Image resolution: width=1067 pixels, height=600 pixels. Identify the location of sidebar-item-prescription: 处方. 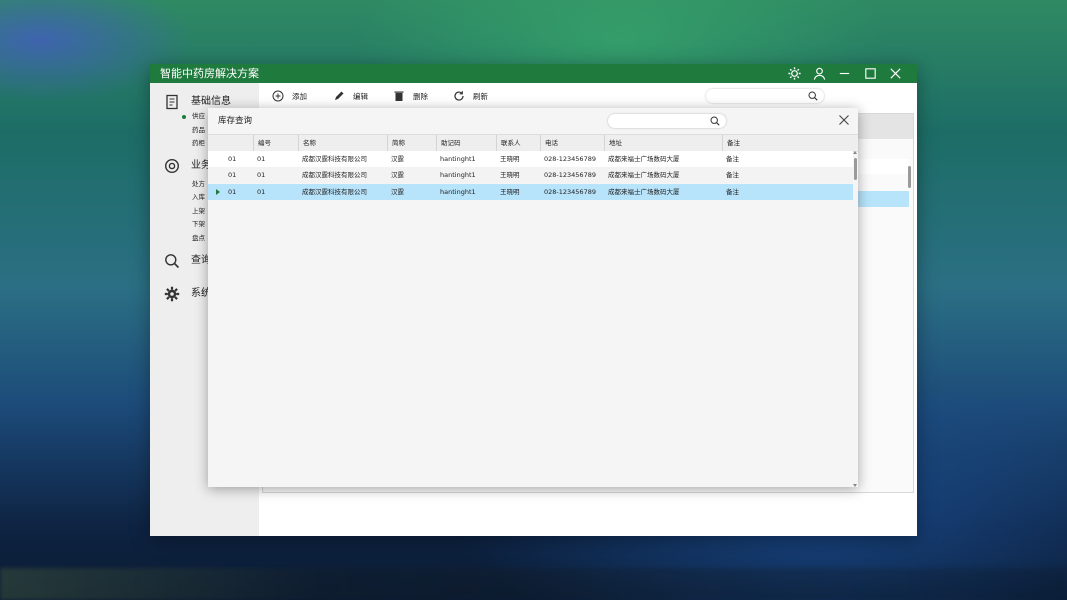
(198, 184).